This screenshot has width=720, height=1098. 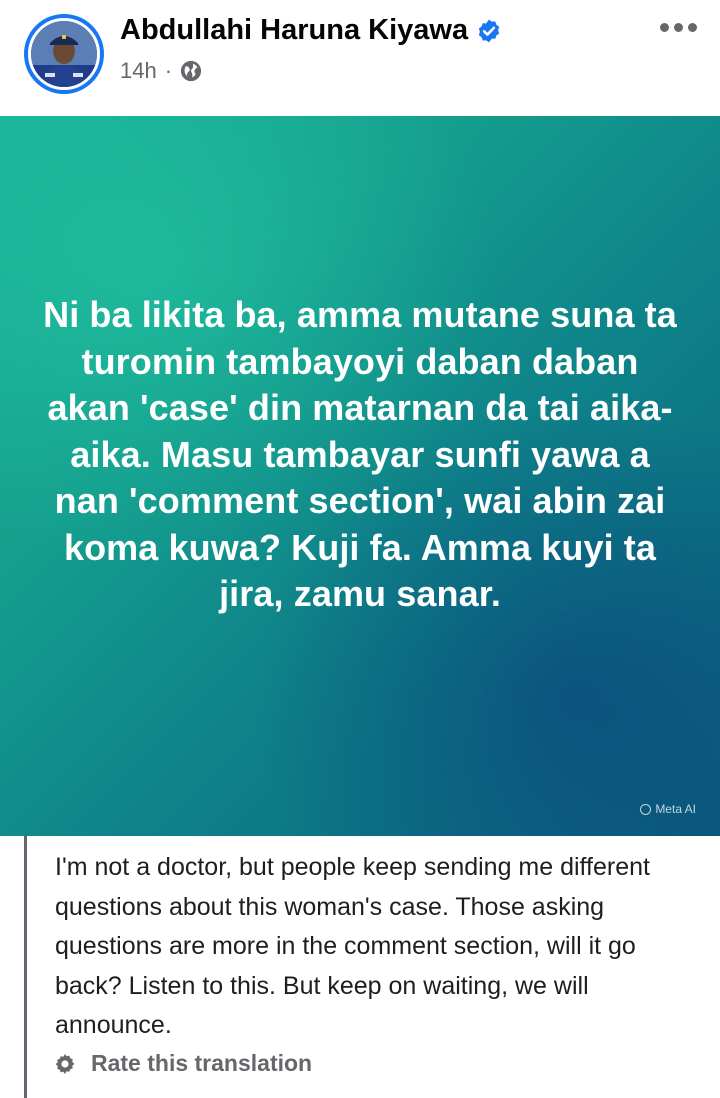 I want to click on author-name-row: Abdullahi Haruna Kiyawa, so click(x=311, y=30).